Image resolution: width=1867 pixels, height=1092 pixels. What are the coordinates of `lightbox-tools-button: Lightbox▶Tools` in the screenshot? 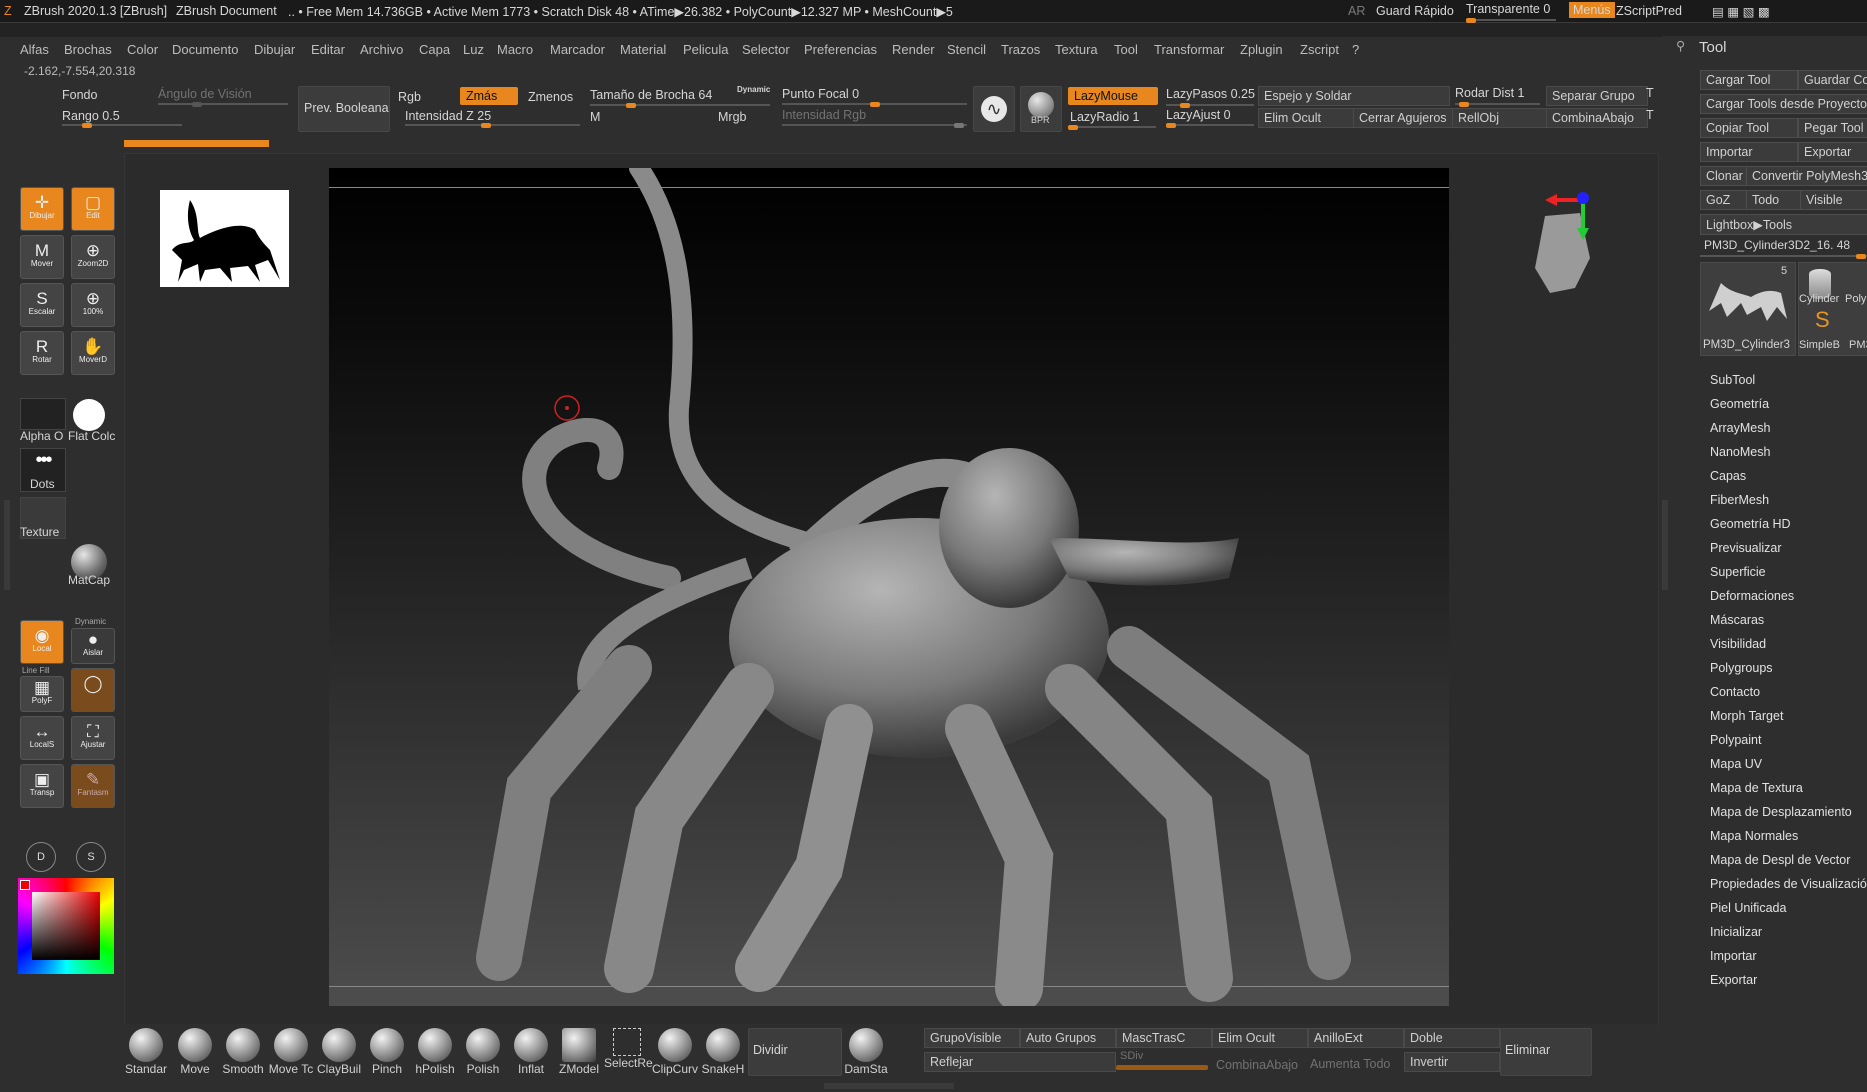 It's located at (1783, 224).